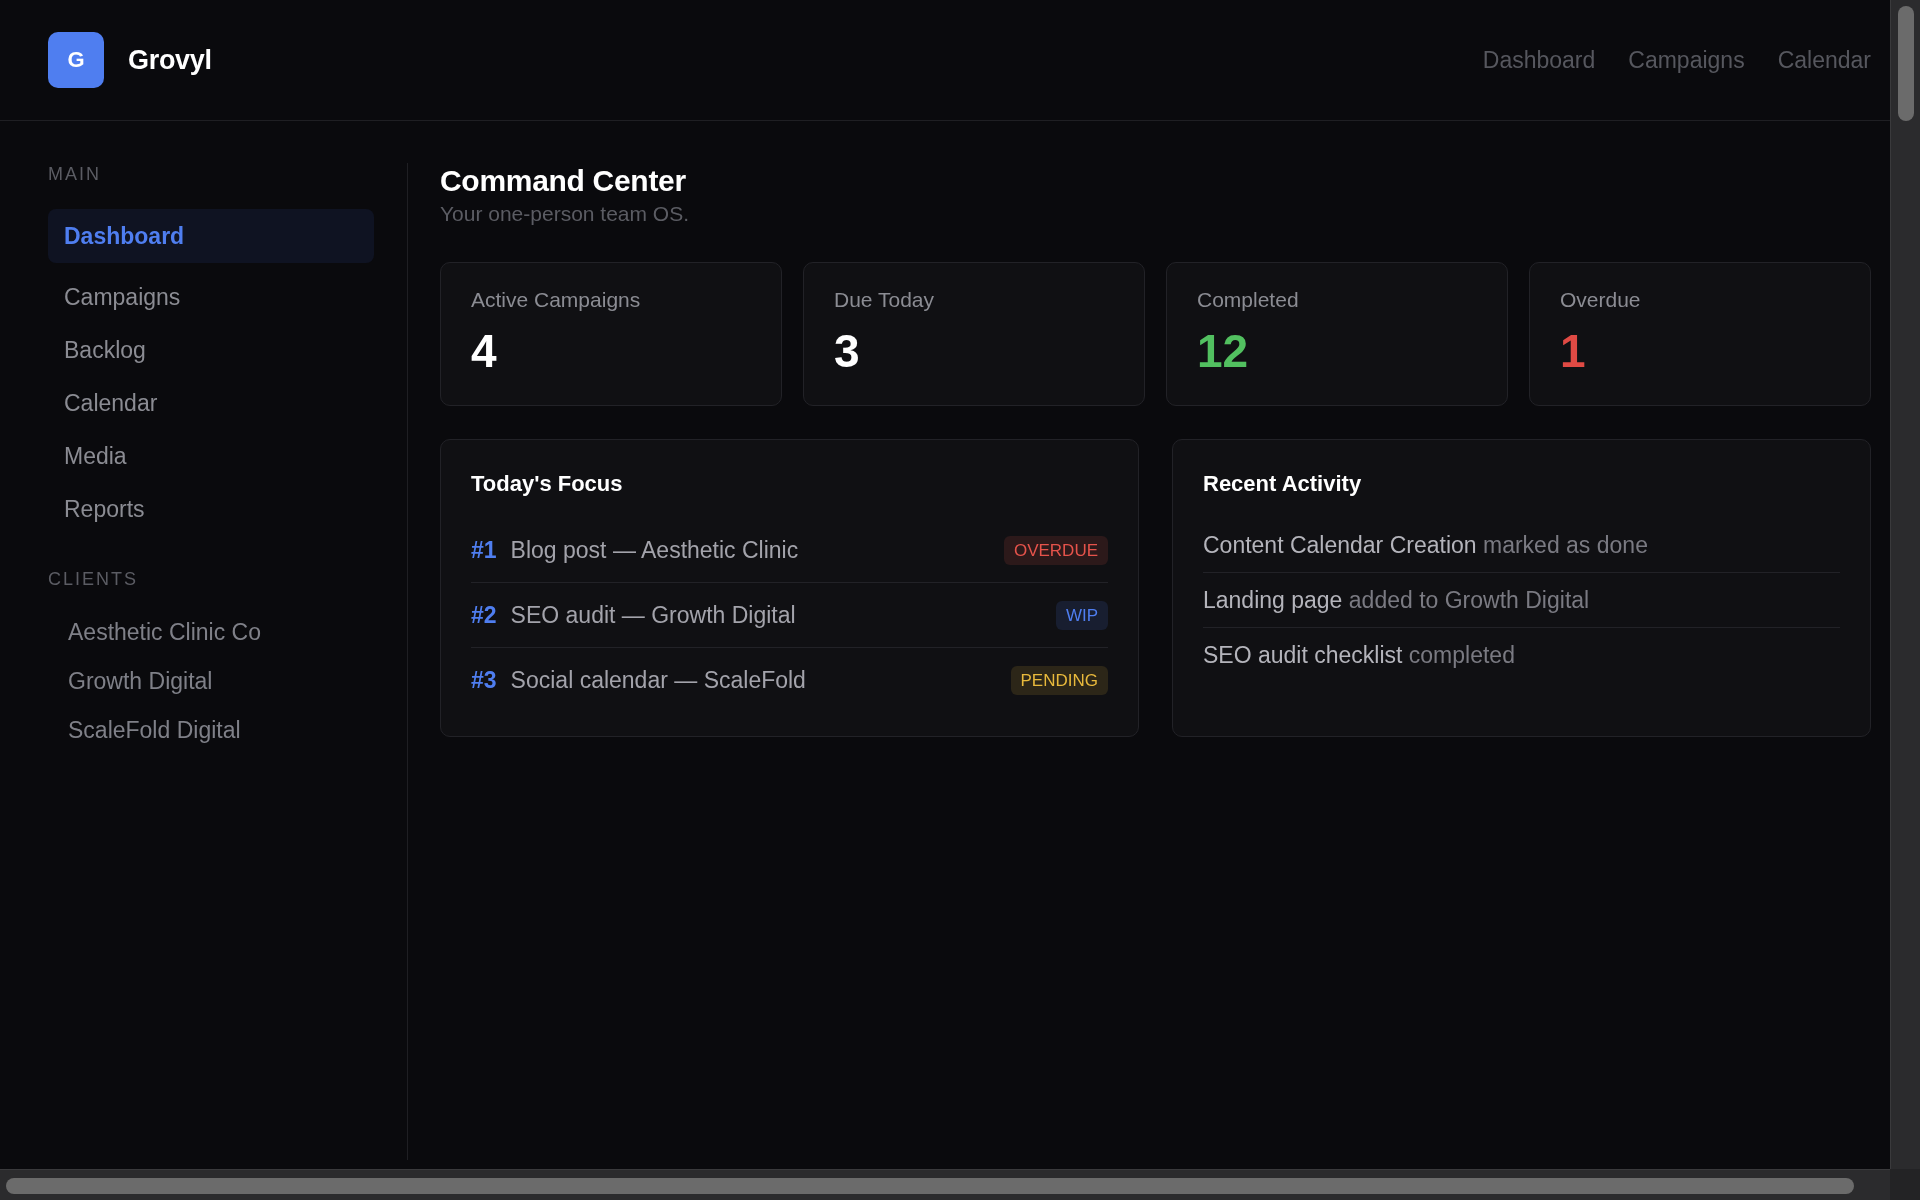 This screenshot has width=1920, height=1200. Describe the element at coordinates (847, 351) in the screenshot. I see `stat-value: 3` at that location.